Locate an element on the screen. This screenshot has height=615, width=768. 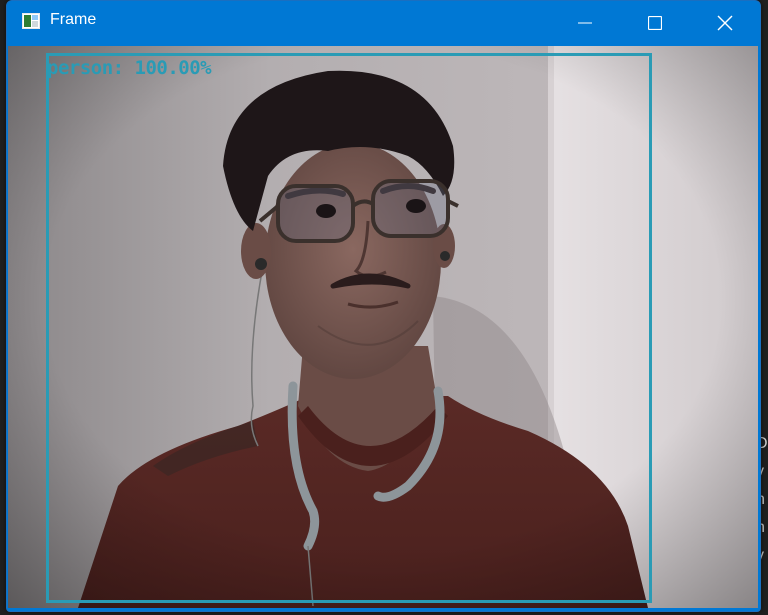
close-button is located at coordinates (725, 23).